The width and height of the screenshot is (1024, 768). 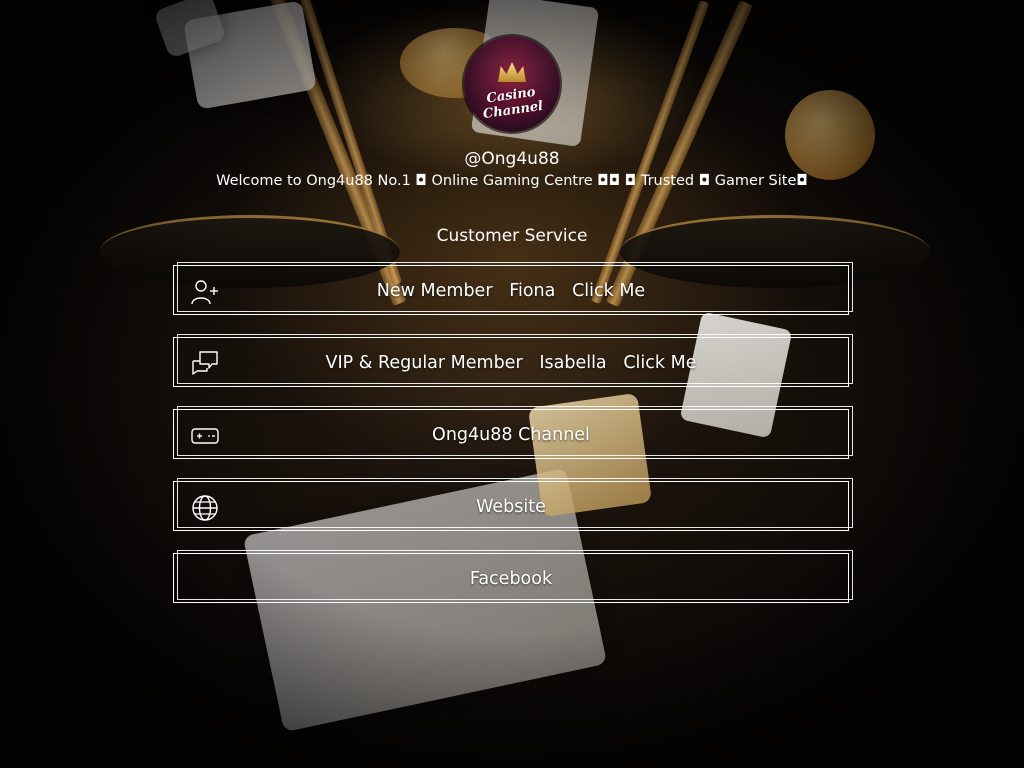 I want to click on link-label: Website, so click(x=511, y=507).